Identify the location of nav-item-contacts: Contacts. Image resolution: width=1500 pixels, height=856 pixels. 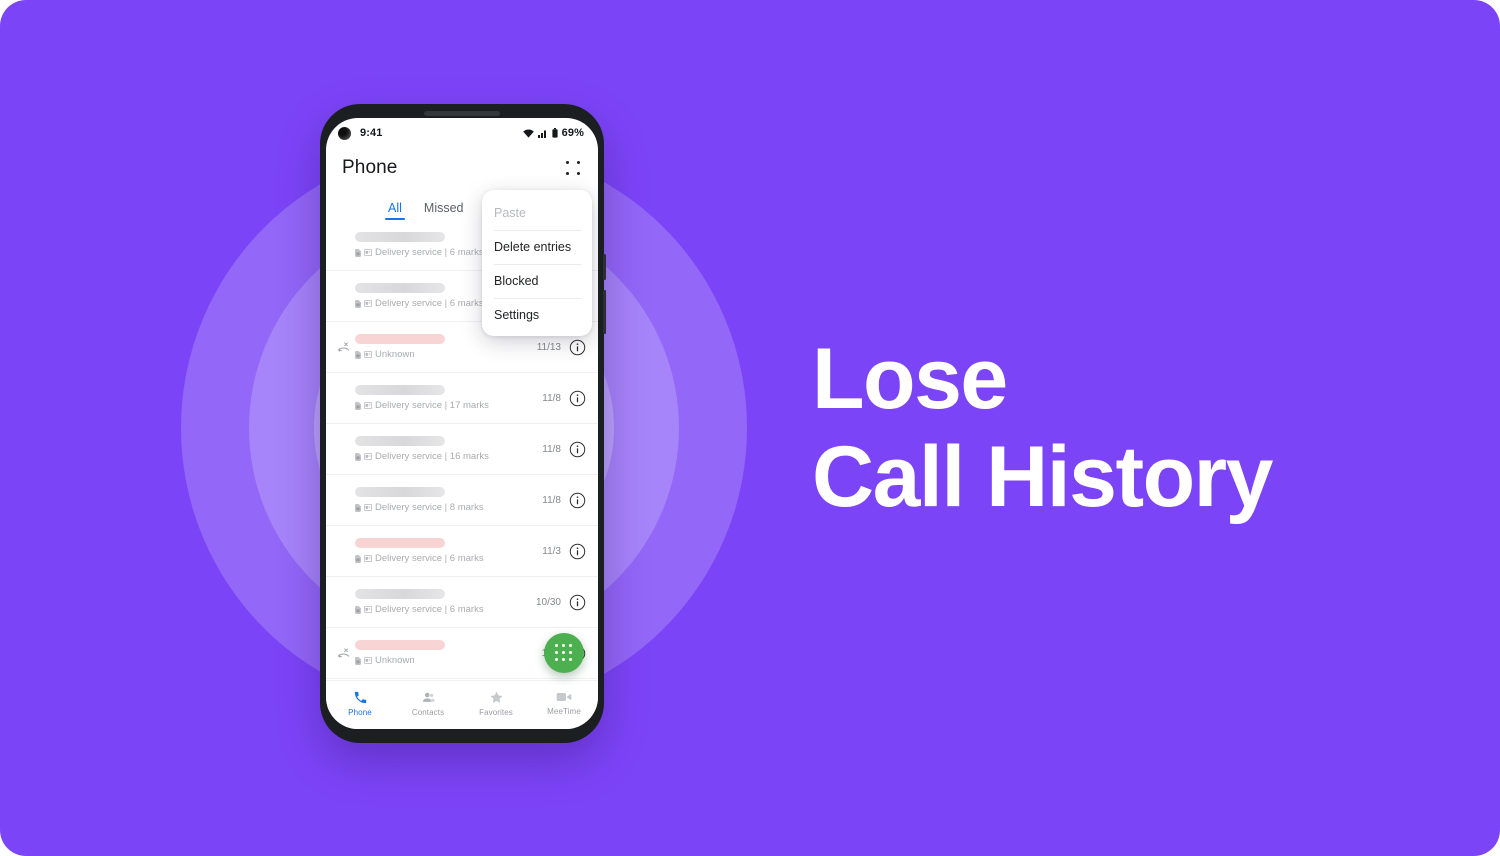
(428, 705).